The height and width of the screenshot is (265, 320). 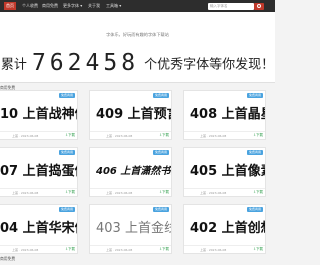 I want to click on font-sample: 409 上首预言体, so click(x=133, y=115).